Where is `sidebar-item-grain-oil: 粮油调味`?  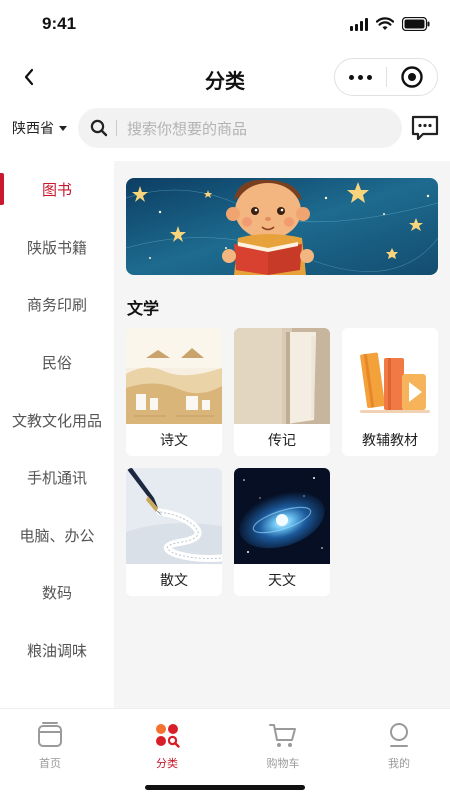
sidebar-item-grain-oil: 粮油调味 is located at coordinates (57, 651).